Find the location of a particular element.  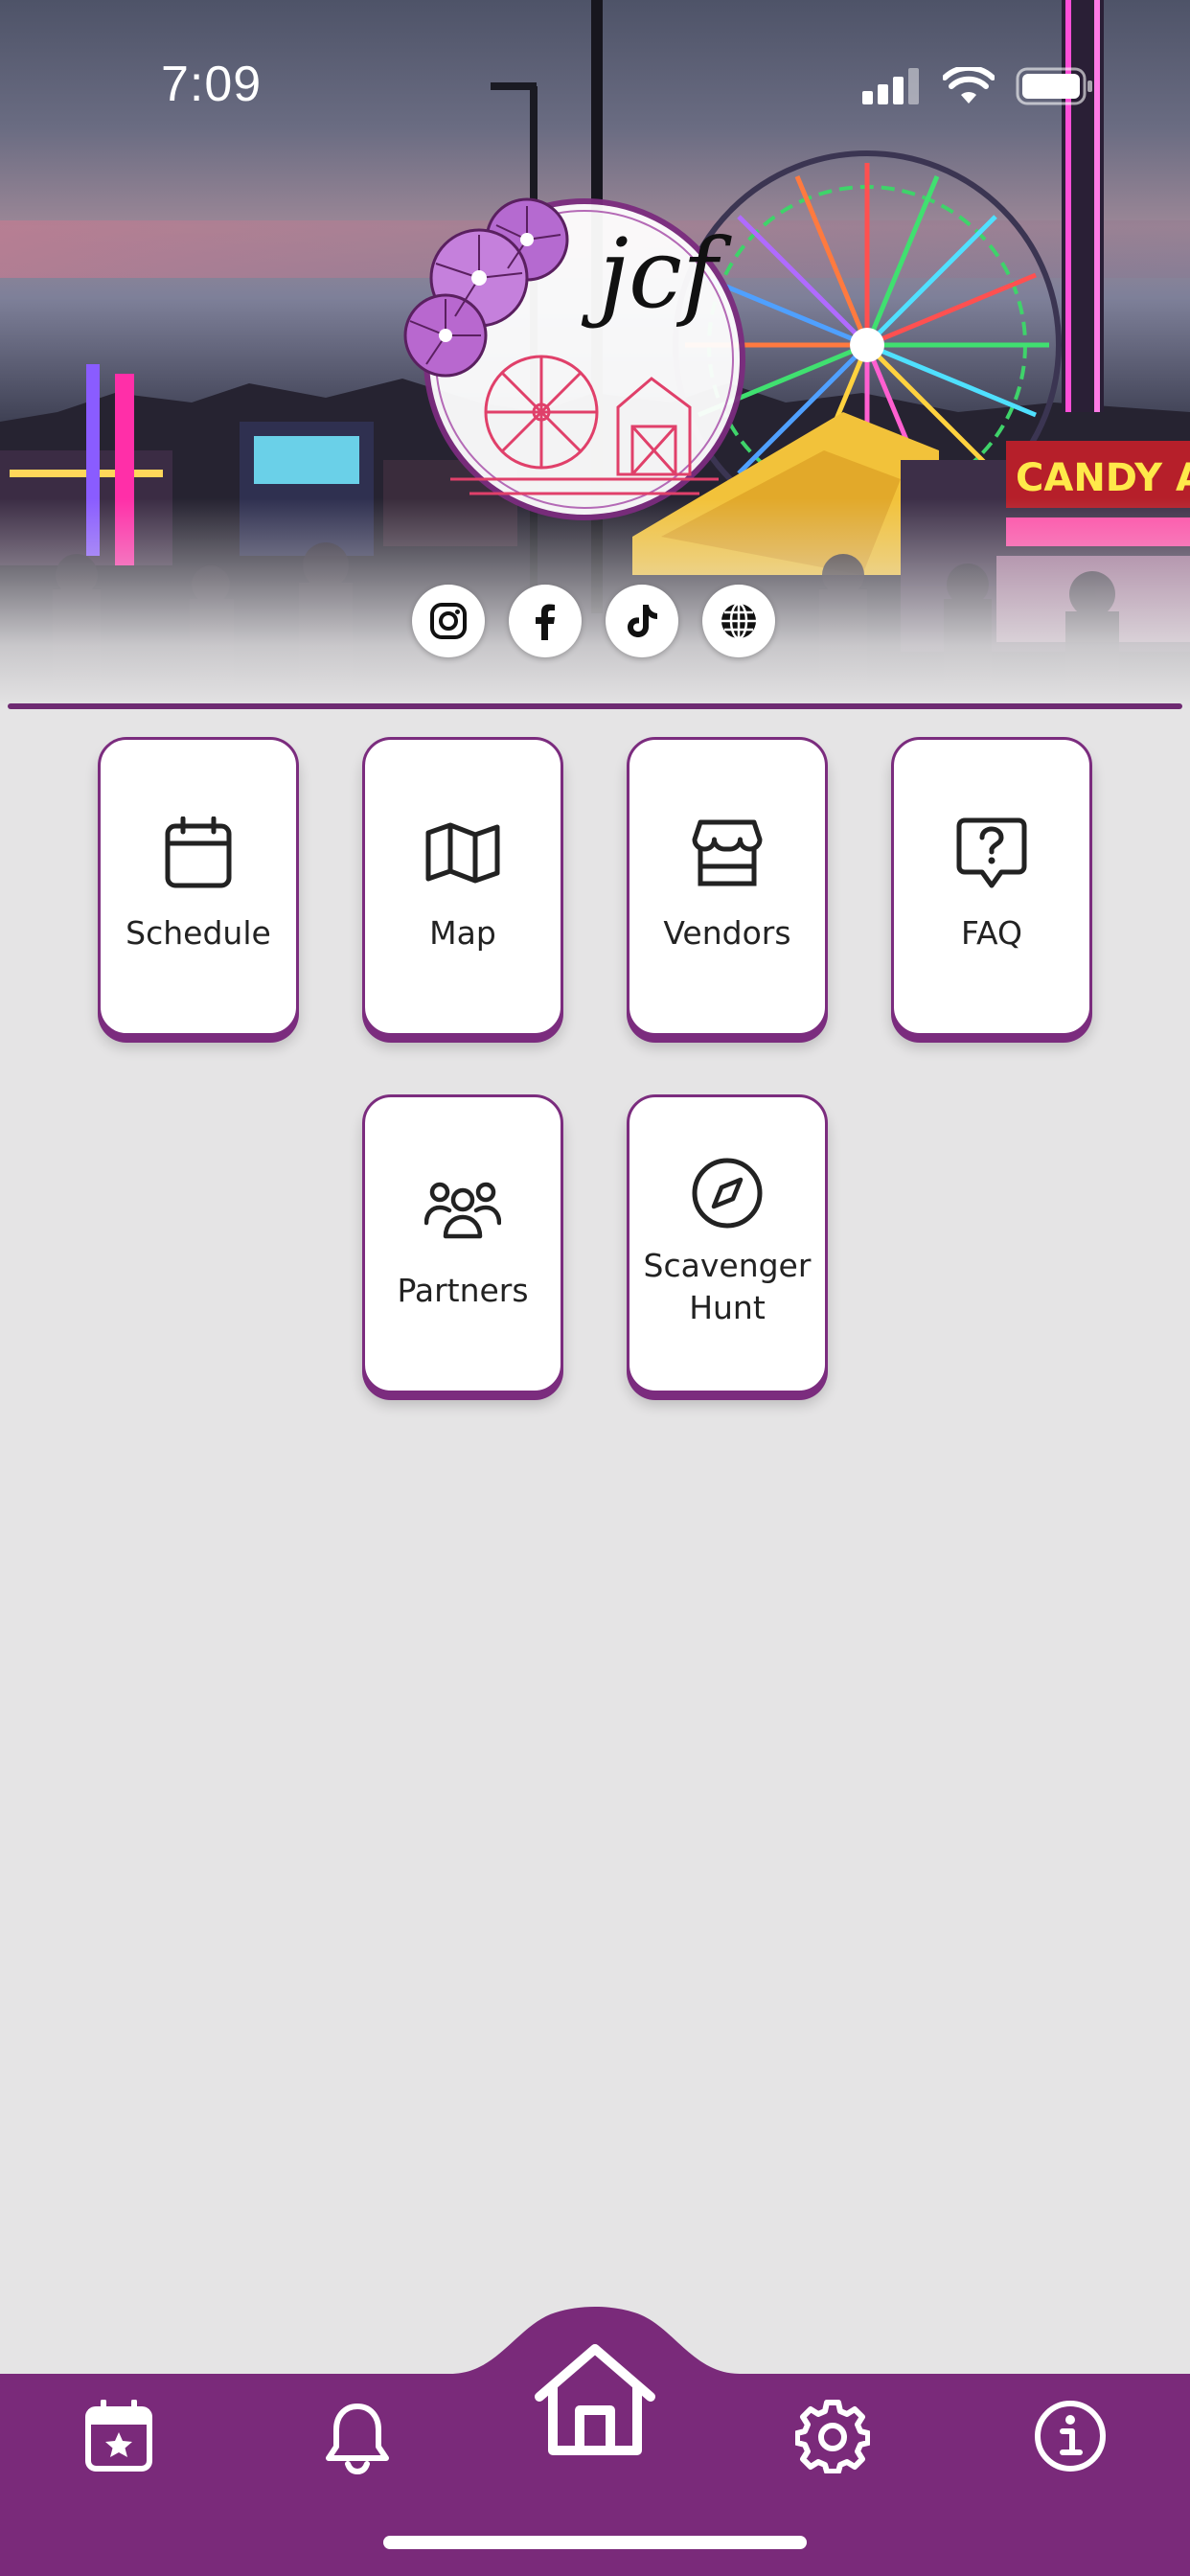

gear-icon is located at coordinates (833, 2436).